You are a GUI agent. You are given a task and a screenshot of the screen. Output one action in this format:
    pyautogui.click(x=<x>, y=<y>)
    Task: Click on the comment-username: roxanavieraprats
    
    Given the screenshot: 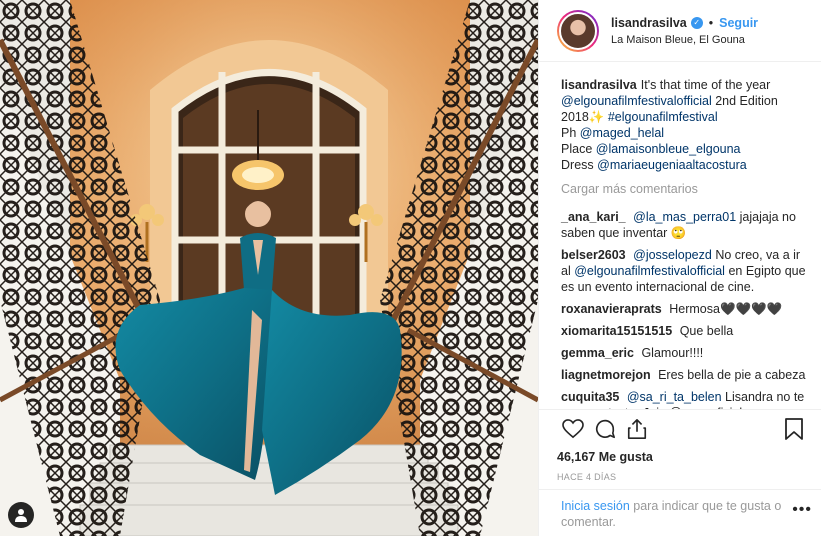 What is the action you would take?
    pyautogui.click(x=611, y=309)
    